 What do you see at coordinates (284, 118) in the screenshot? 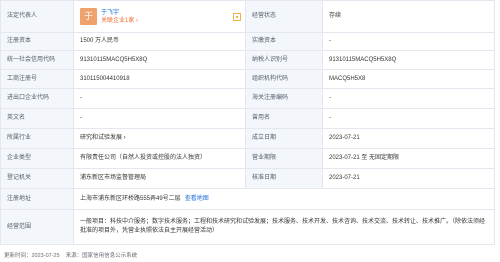
I see `former-name-label: 曾用名` at bounding box center [284, 118].